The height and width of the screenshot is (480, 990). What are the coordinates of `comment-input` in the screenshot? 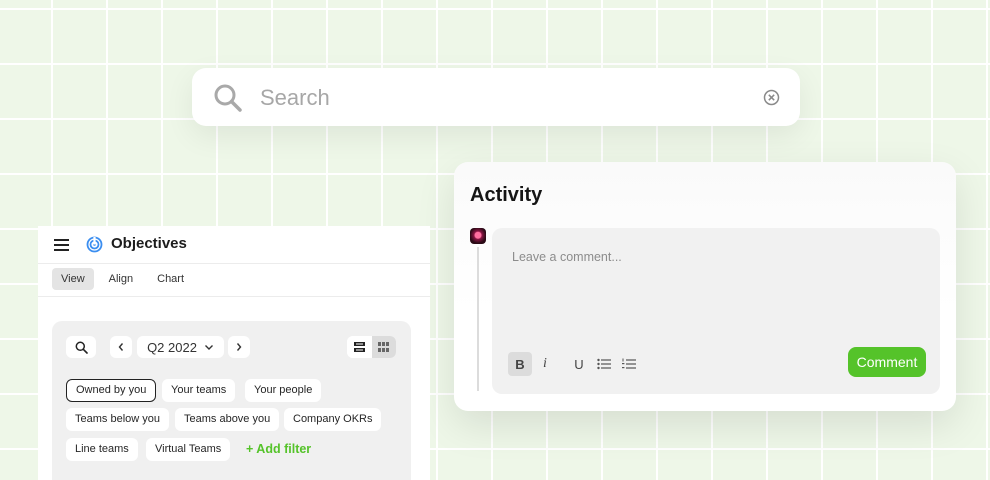 It's located at (712, 285).